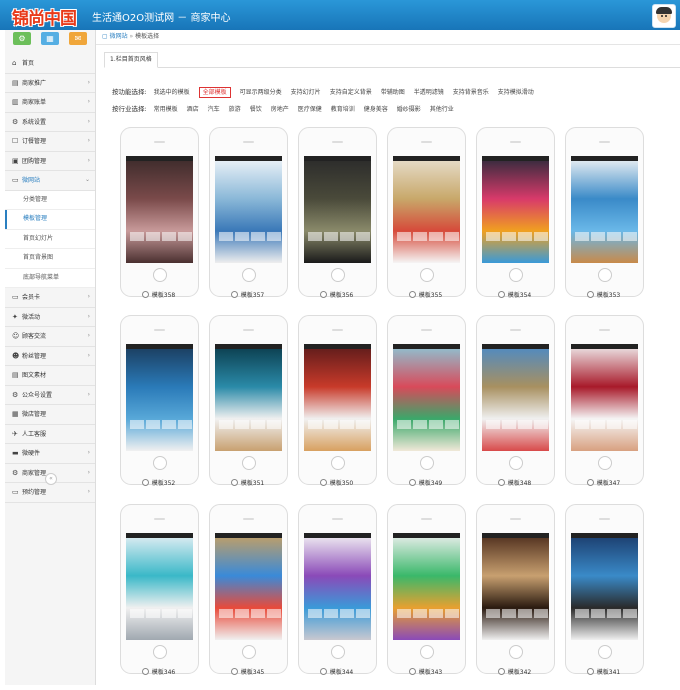  What do you see at coordinates (50, 356) in the screenshot?
I see `sidebar-item-sidebar-items_after-3: ☻ 粉丝管理 ›` at bounding box center [50, 356].